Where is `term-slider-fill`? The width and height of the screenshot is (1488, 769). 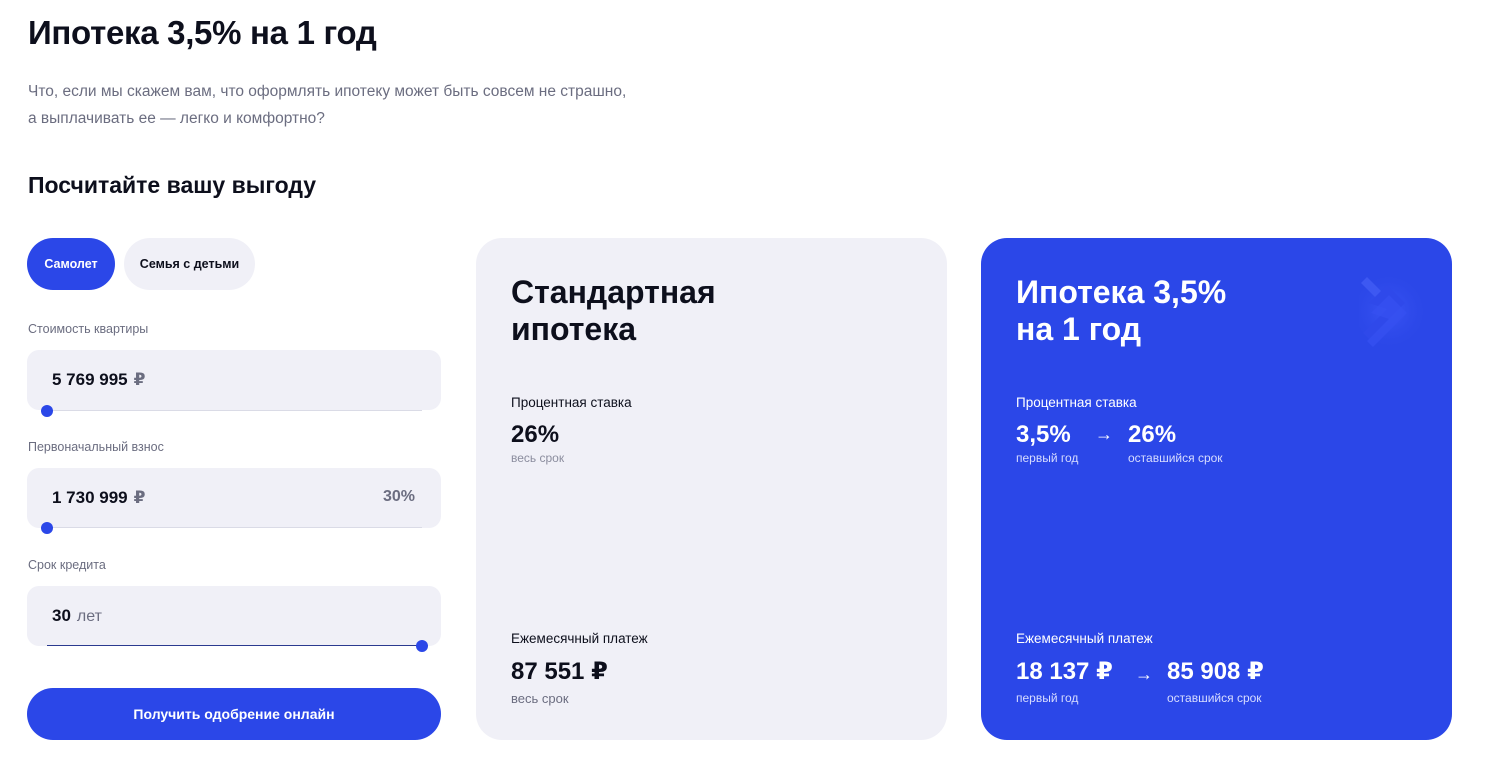 term-slider-fill is located at coordinates (234, 645).